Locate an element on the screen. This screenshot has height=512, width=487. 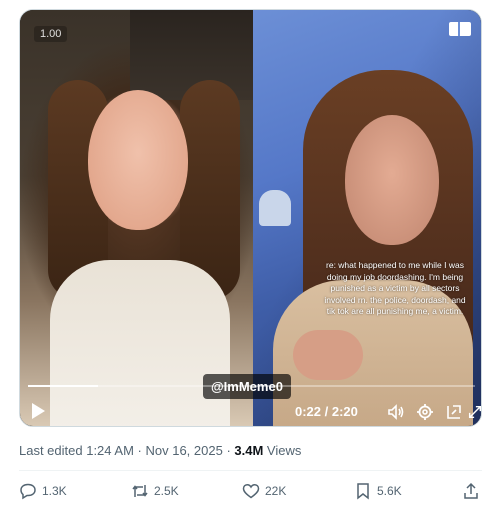
views-label: Views is located at coordinates (282, 450).